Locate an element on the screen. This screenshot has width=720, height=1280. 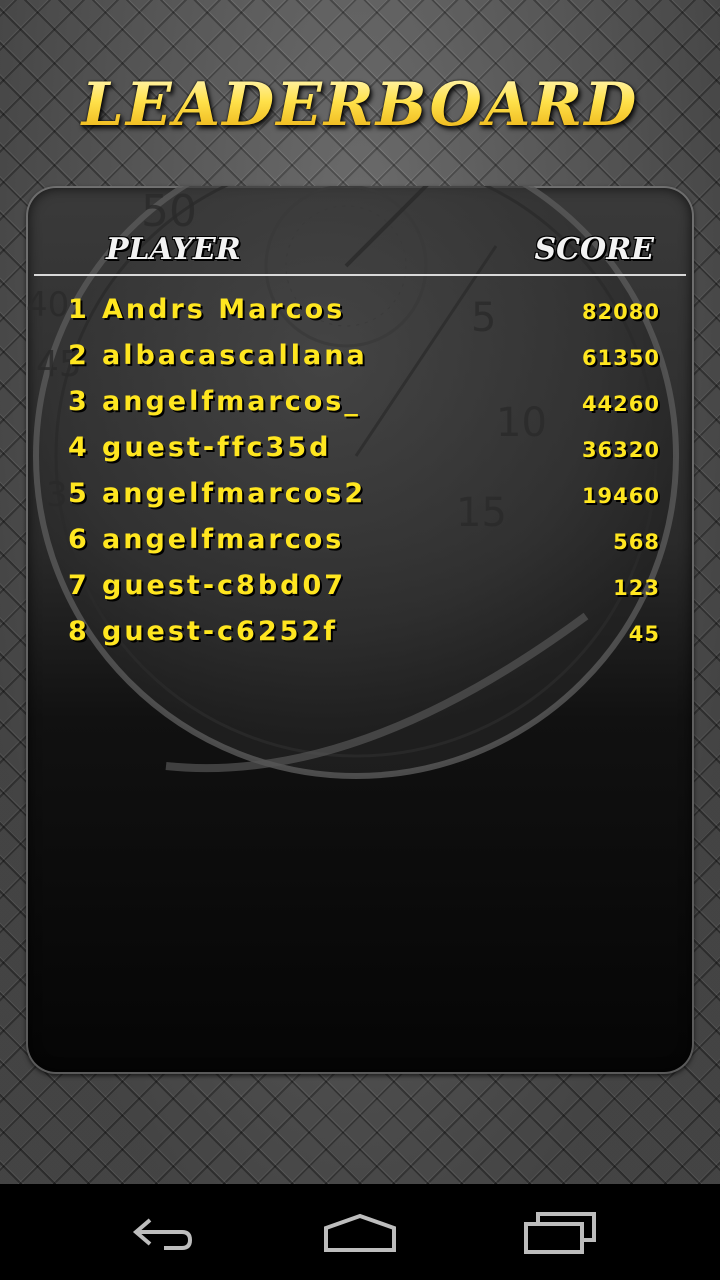
player-score: 45 is located at coordinates (644, 634).